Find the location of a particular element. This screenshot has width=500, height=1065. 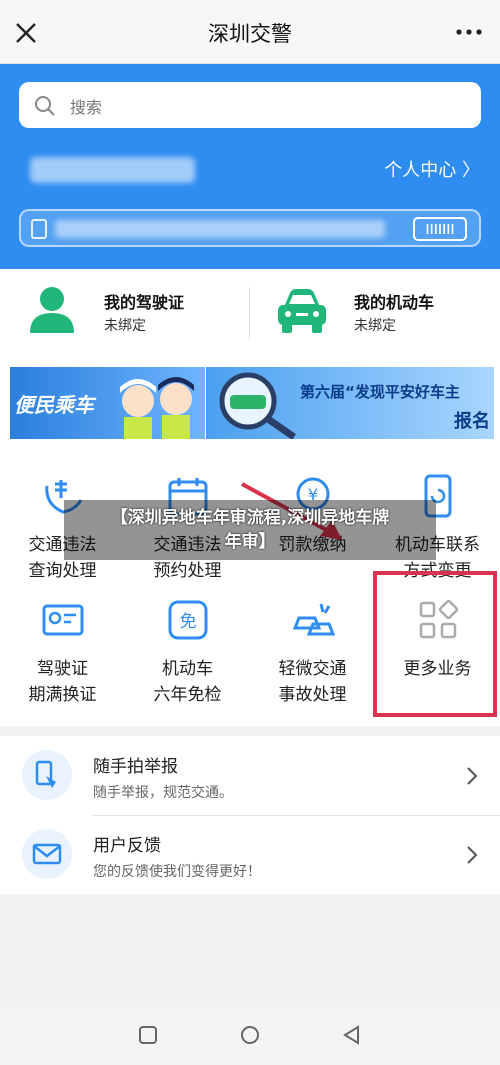

service-label: 查询处理 is located at coordinates (62, 571).